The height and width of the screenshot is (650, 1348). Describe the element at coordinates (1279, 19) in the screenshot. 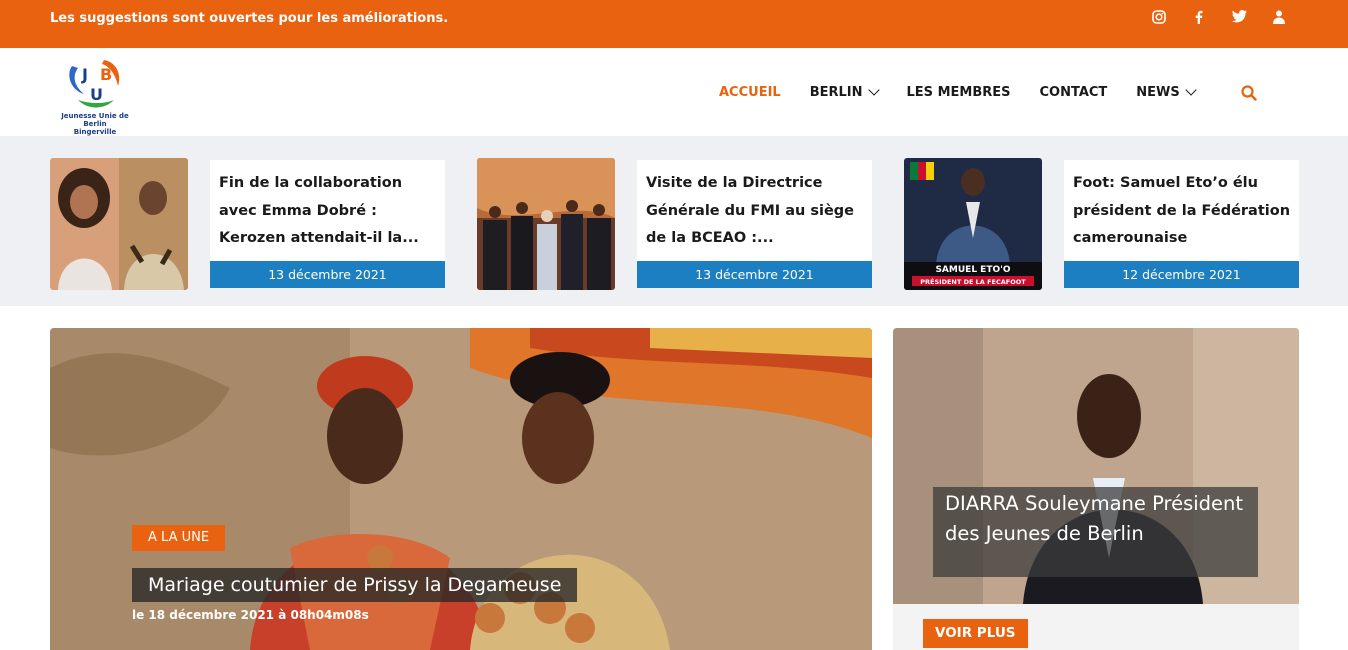

I see `user-icon` at that location.